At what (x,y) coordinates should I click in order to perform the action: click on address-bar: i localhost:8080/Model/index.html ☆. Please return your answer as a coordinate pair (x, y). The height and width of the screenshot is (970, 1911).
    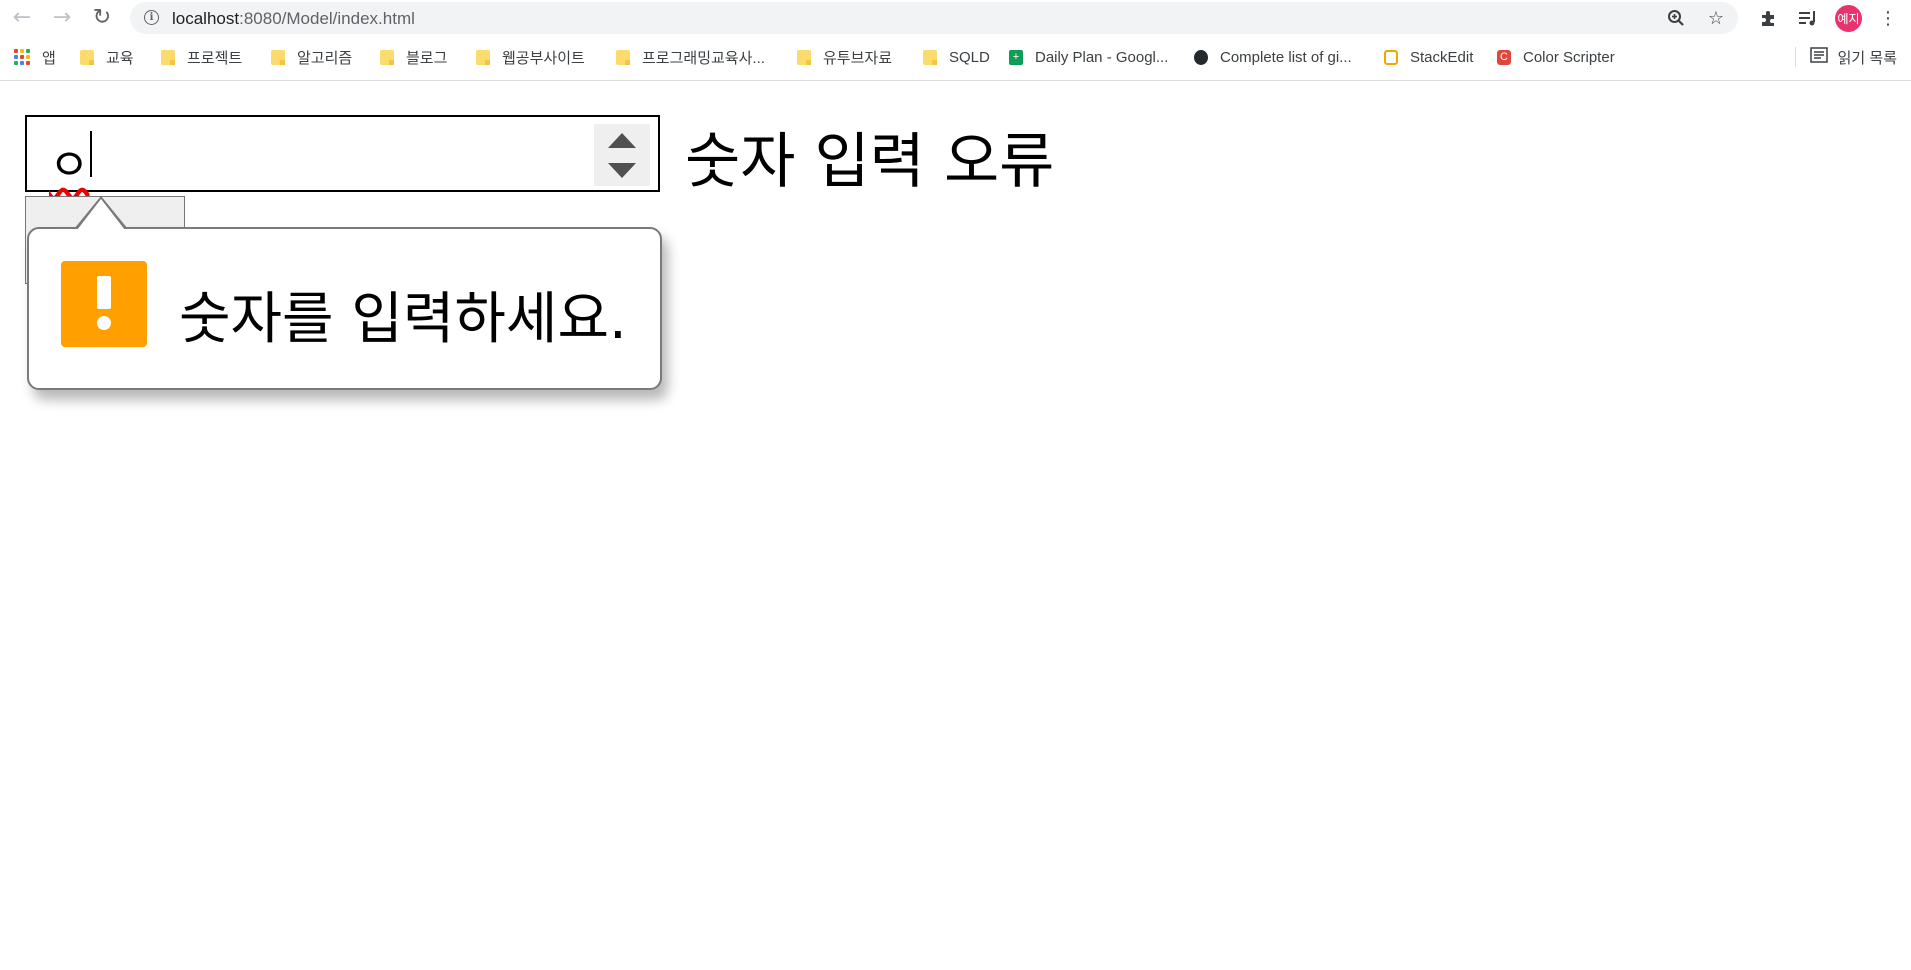
    Looking at the image, I should click on (934, 18).